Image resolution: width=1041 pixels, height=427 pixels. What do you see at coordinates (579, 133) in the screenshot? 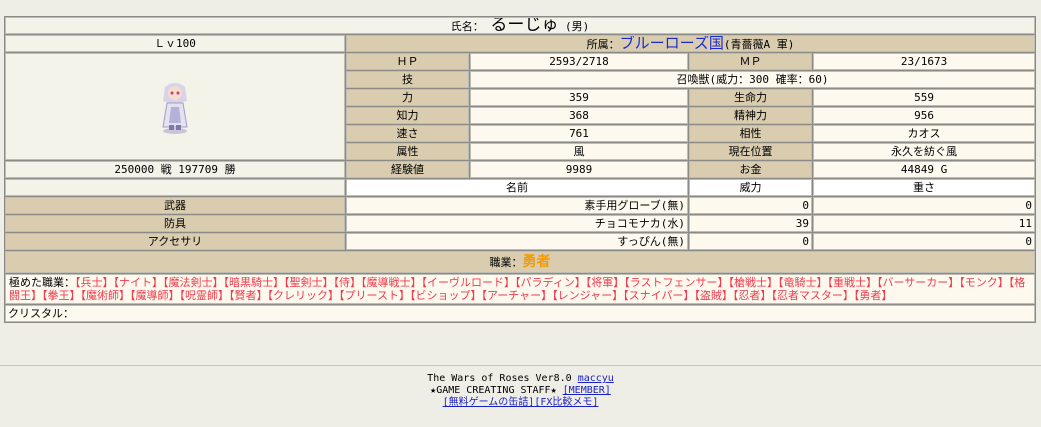
I see `spd-value: 761` at bounding box center [579, 133].